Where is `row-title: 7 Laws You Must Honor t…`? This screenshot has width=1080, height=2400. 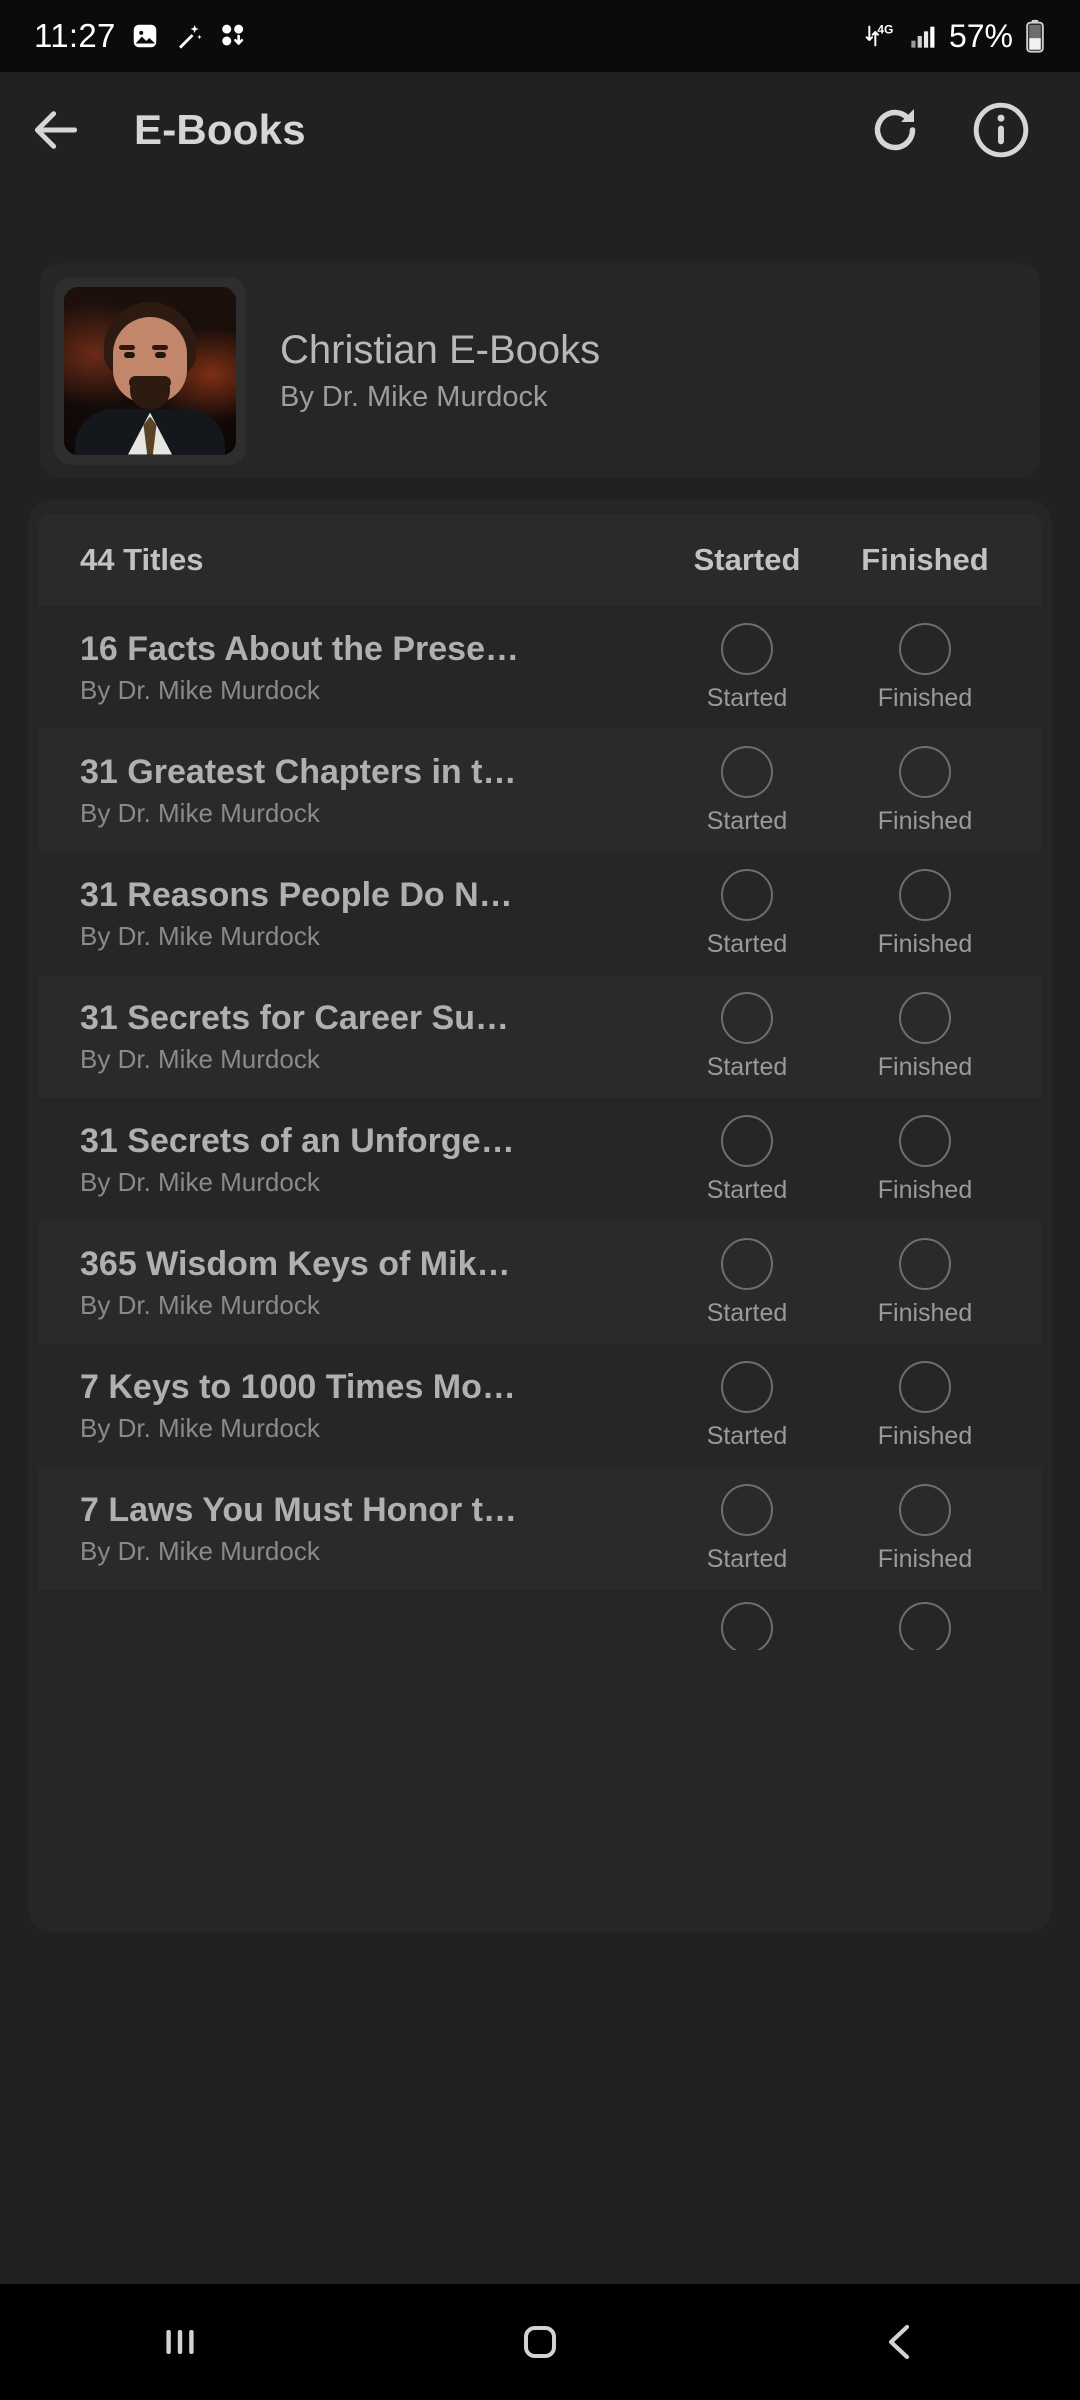
row-title: 7 Laws You Must Honor t… is located at coordinates (298, 1510).